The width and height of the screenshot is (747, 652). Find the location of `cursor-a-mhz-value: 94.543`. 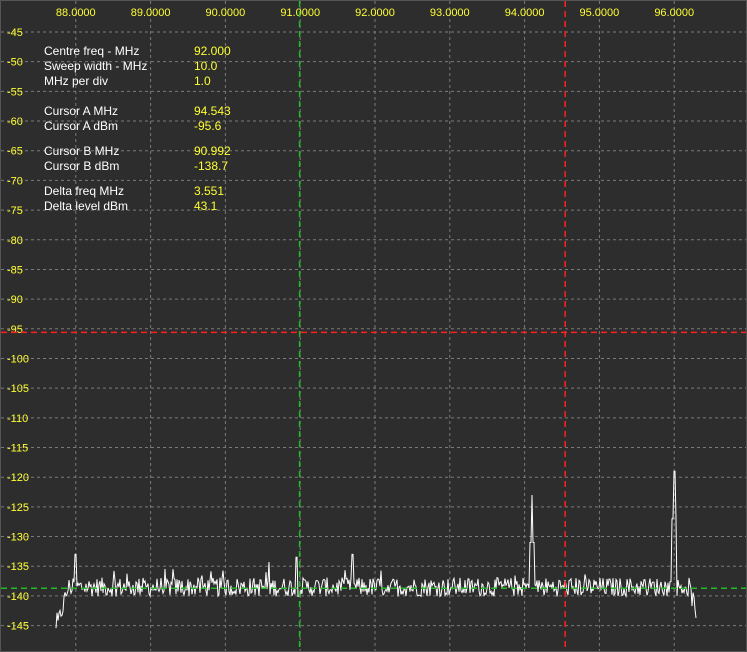

cursor-a-mhz-value: 94.543 is located at coordinates (212, 111).